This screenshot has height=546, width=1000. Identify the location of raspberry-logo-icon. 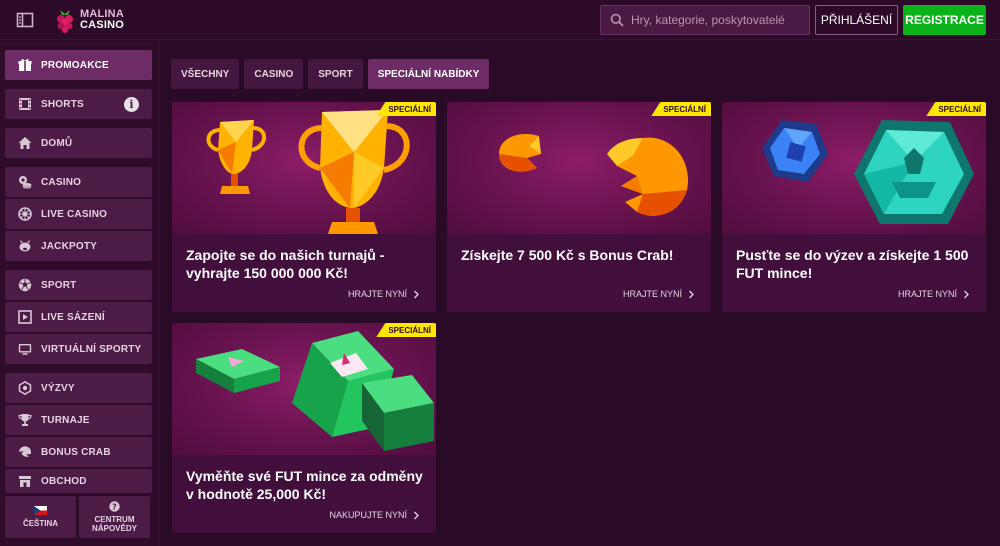
(65, 21).